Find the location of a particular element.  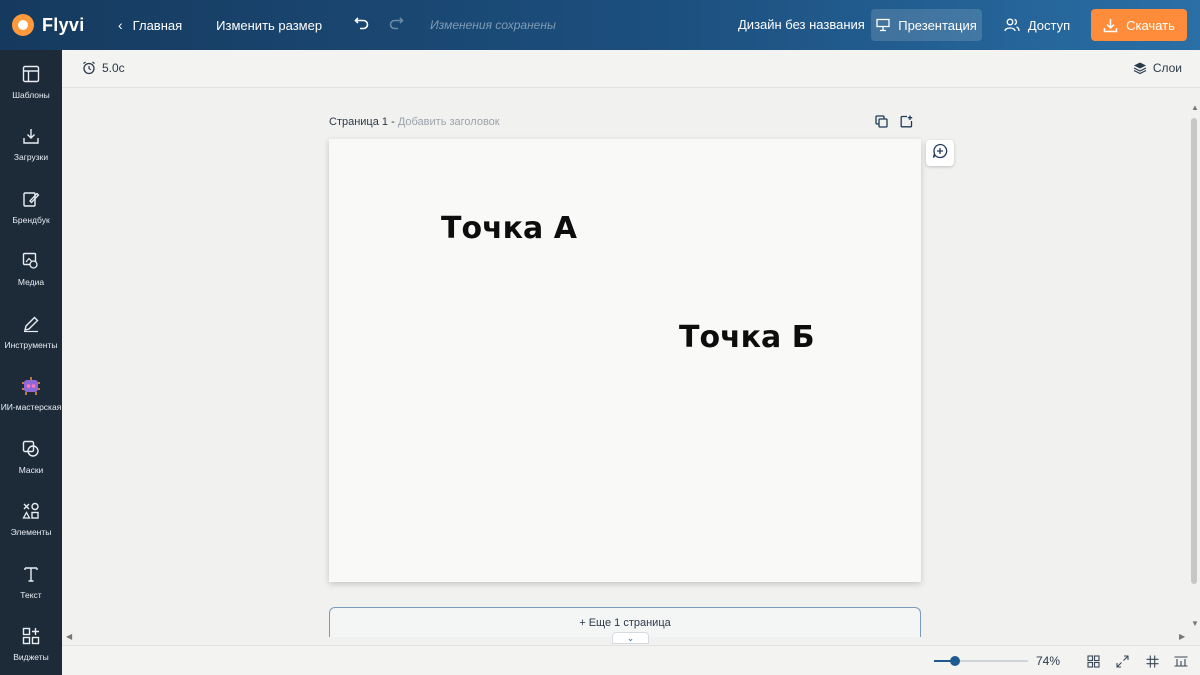

scroll-down-icon: ▼ is located at coordinates (1195, 623).